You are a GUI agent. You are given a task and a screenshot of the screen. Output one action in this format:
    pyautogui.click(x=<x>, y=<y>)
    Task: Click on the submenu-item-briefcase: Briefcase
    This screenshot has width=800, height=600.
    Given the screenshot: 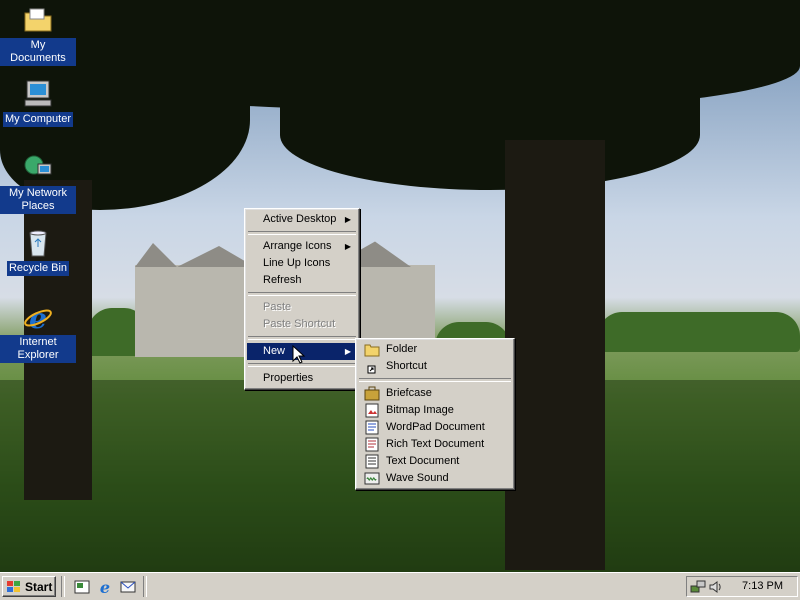 What is the action you would take?
    pyautogui.click(x=435, y=393)
    